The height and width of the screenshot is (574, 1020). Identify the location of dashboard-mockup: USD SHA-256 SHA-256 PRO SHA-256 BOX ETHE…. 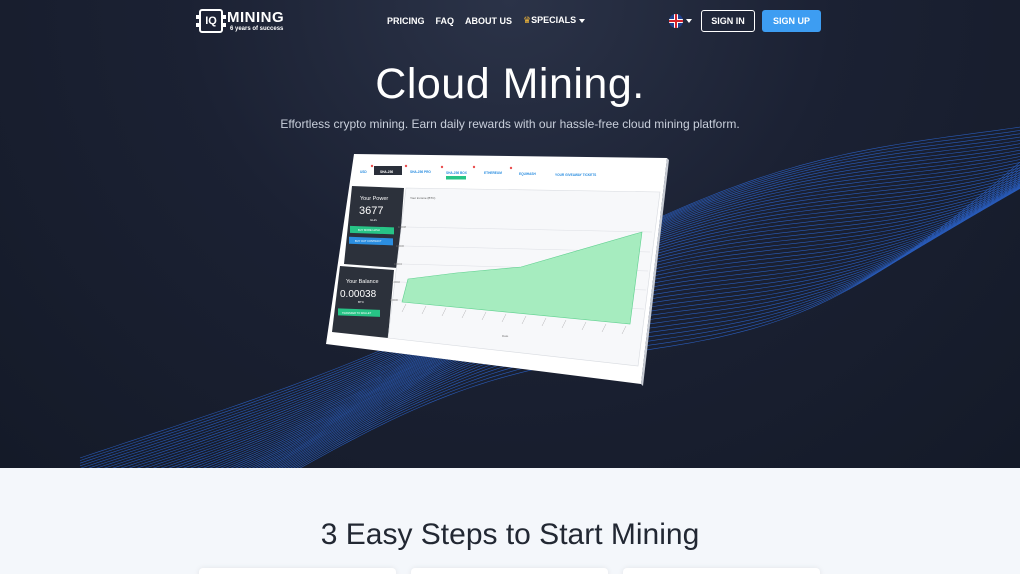
(498, 269).